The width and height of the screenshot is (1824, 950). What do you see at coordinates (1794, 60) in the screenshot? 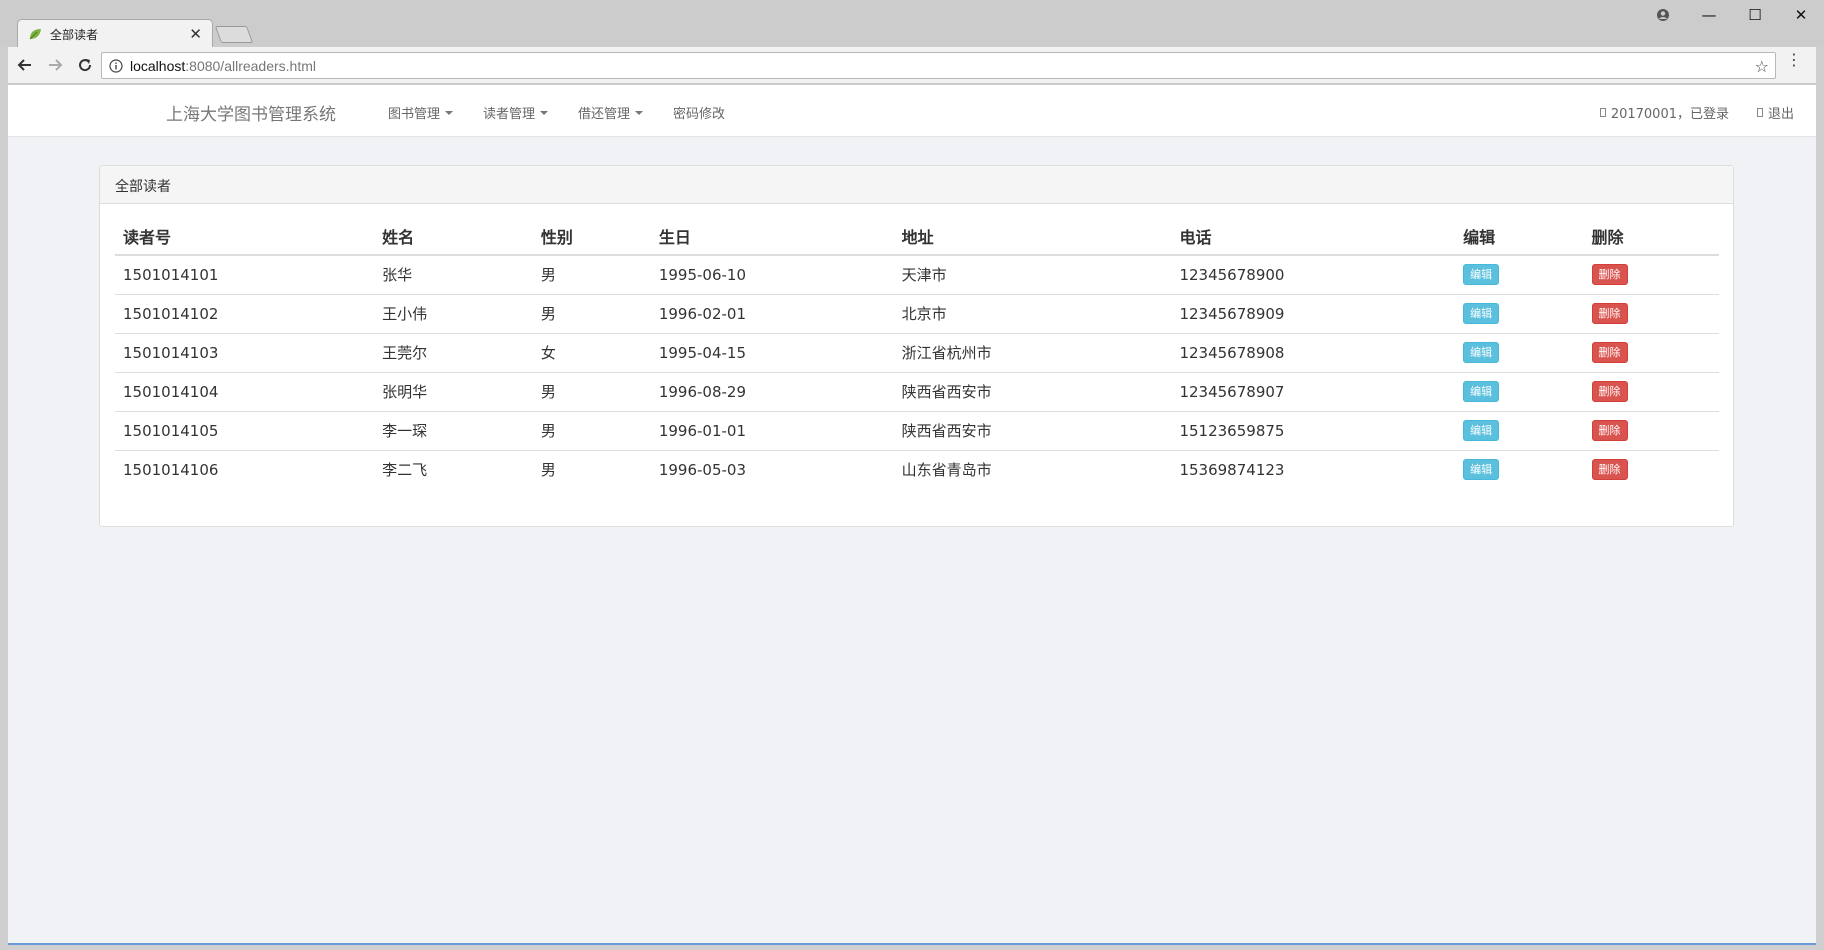
I see `browser-menu-icon: ⋮` at bounding box center [1794, 60].